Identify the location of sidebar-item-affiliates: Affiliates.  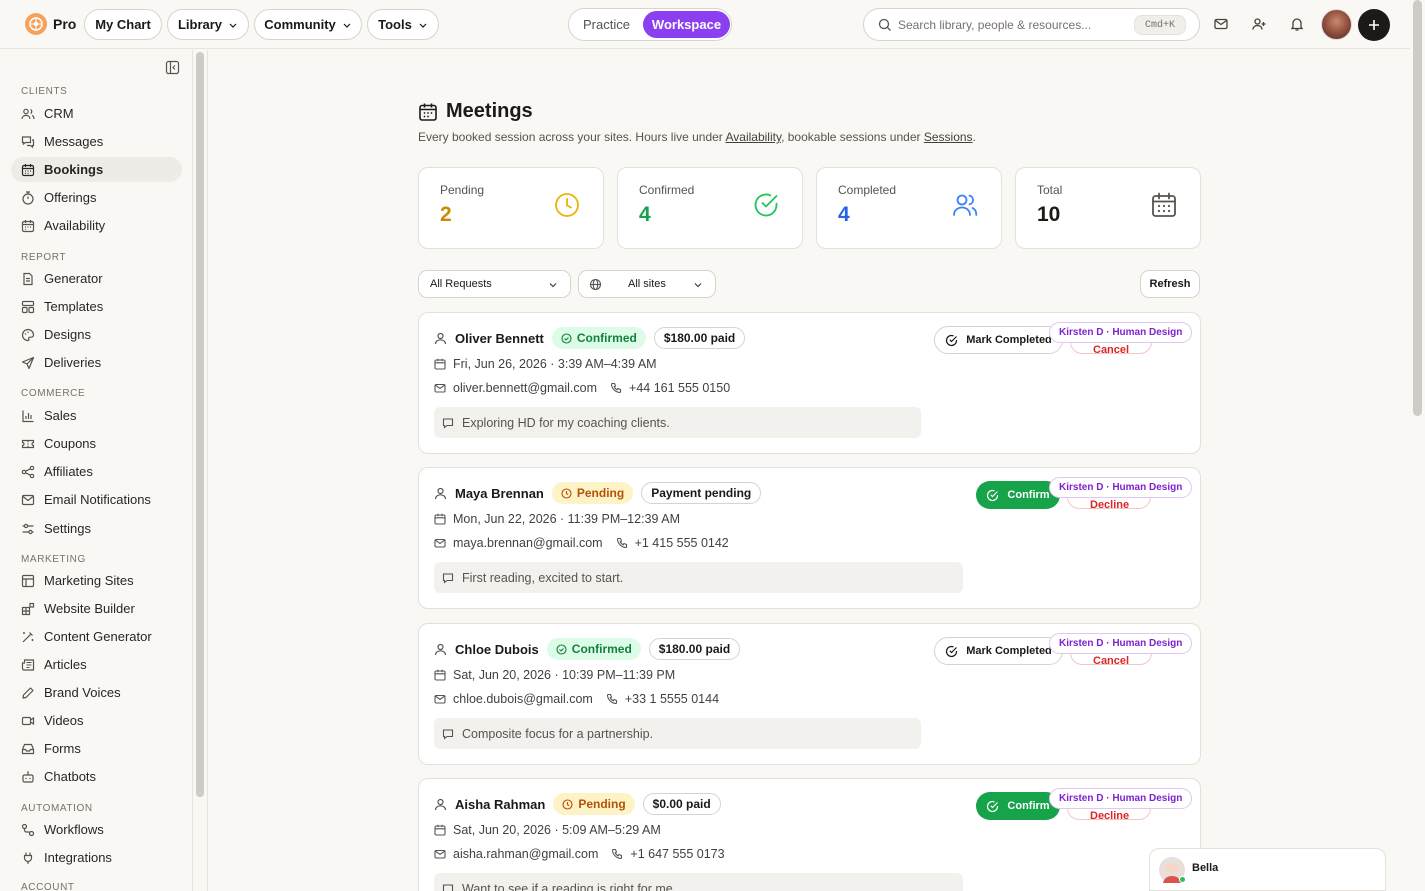
(96, 471).